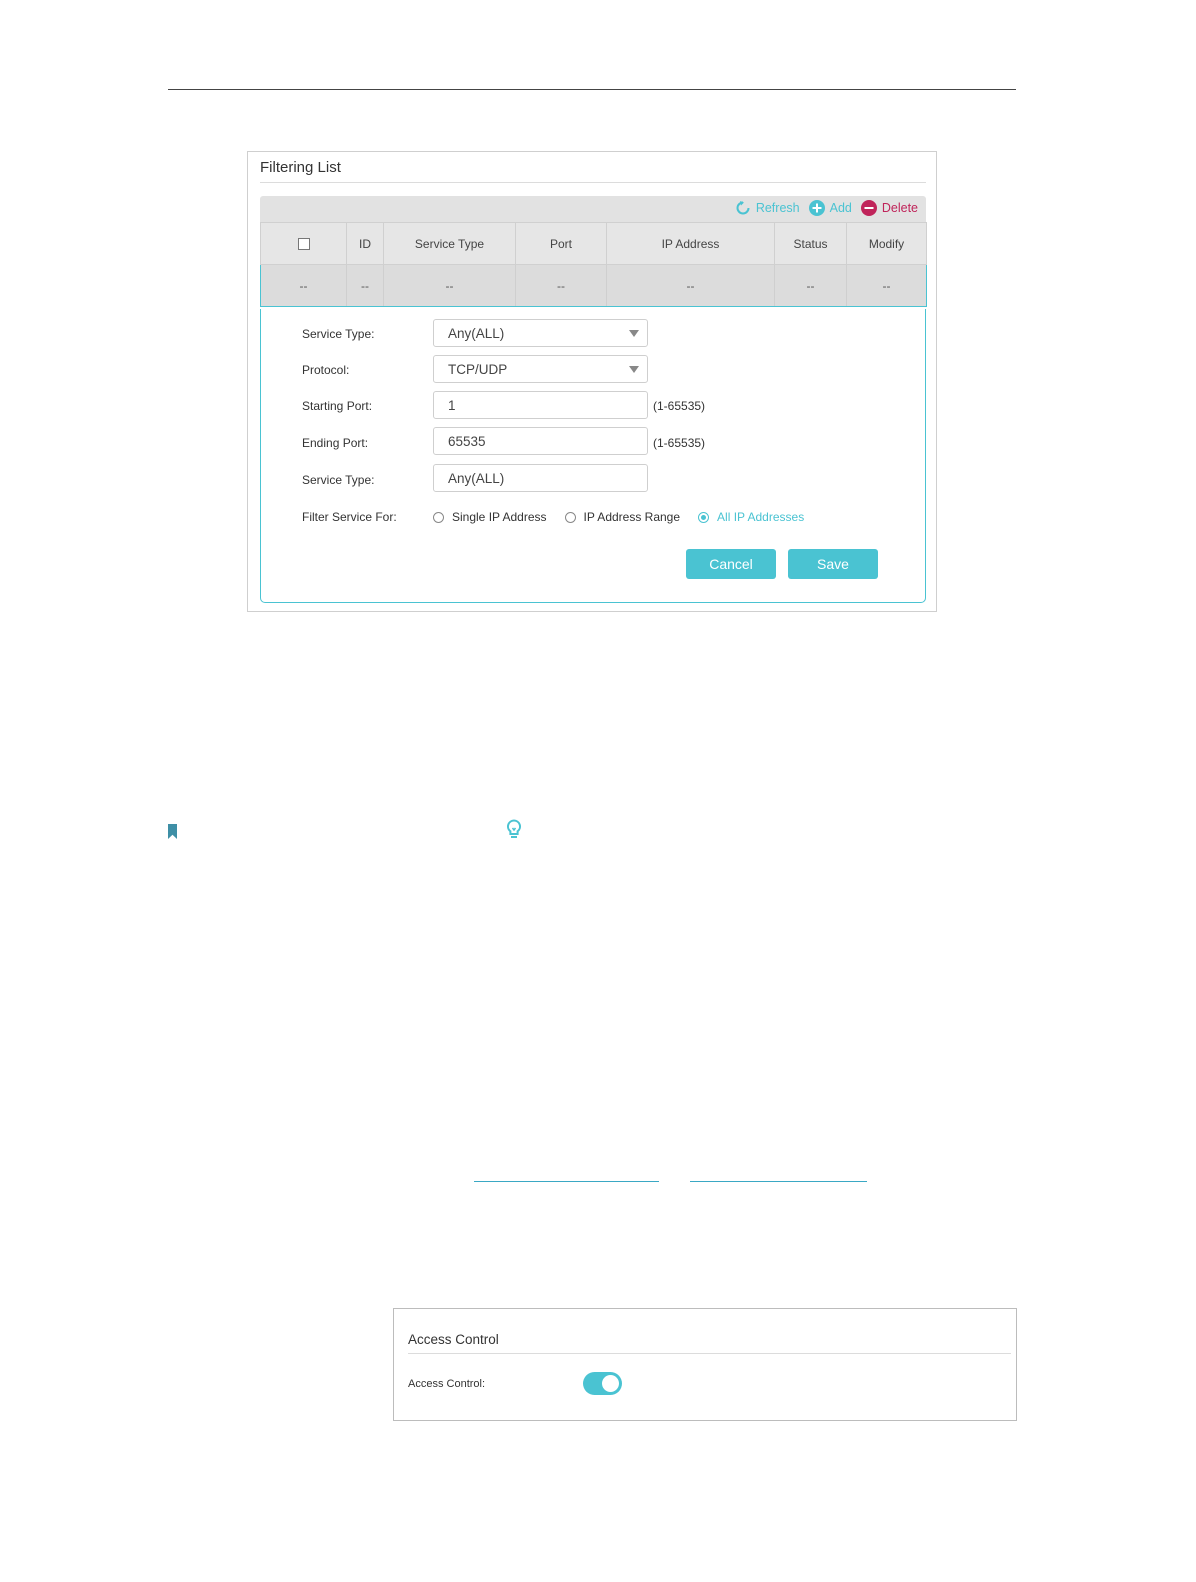 The width and height of the screenshot is (1196, 1582). What do you see at coordinates (349, 517) in the screenshot?
I see `filter-service-for-label: Filter Service For:` at bounding box center [349, 517].